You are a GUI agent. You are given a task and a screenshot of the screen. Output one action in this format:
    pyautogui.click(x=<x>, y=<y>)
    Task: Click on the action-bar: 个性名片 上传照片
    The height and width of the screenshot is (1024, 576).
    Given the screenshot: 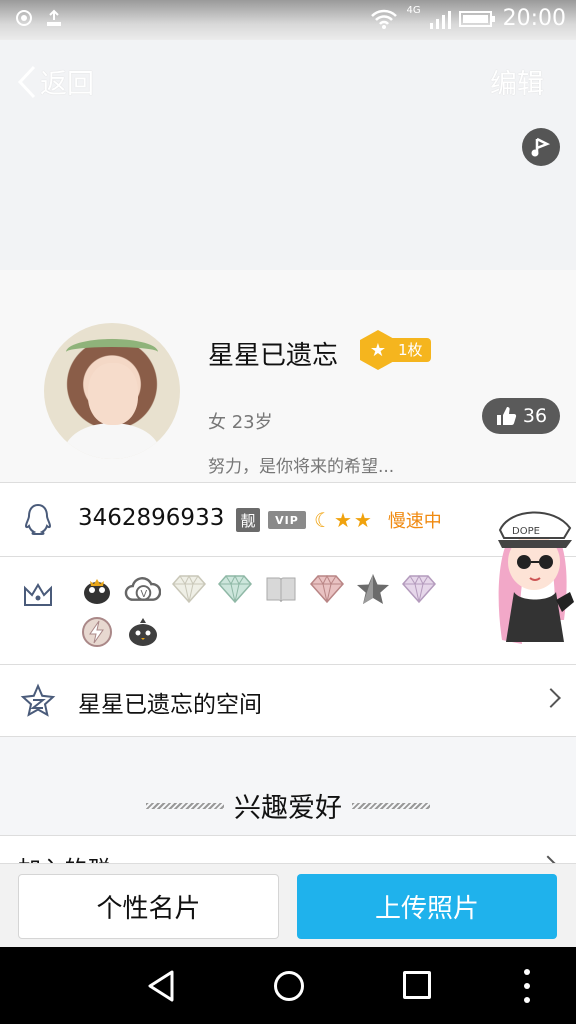 What is the action you would take?
    pyautogui.click(x=288, y=905)
    